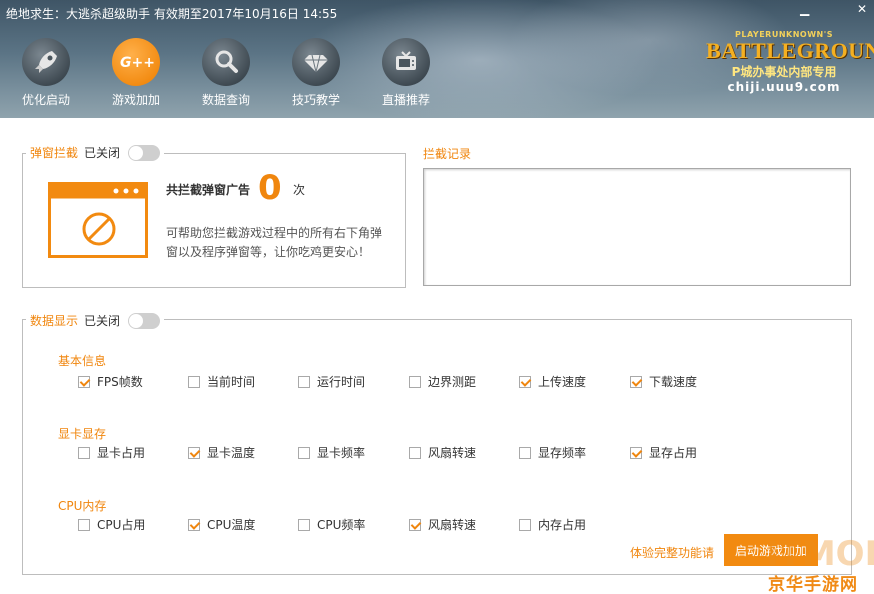 The width and height of the screenshot is (874, 594). I want to click on g-plus-icon: G++, so click(136, 62).